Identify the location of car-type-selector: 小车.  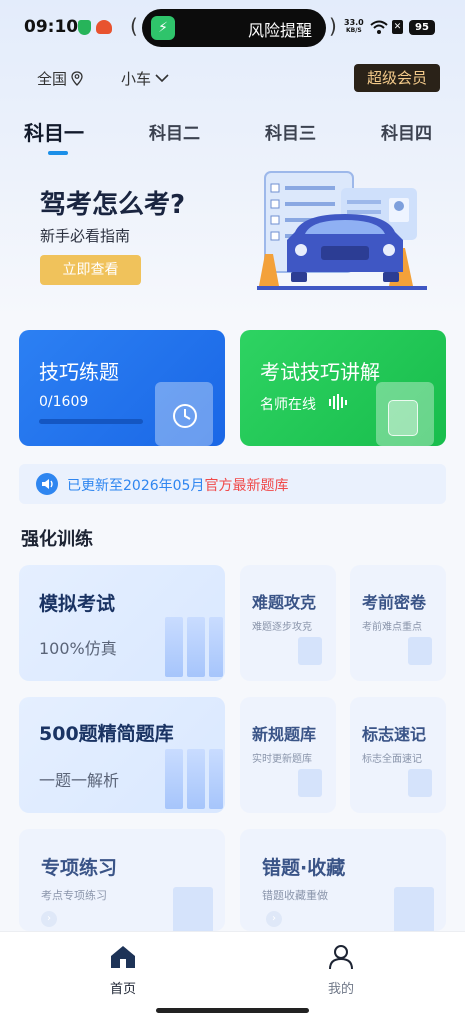
(145, 78).